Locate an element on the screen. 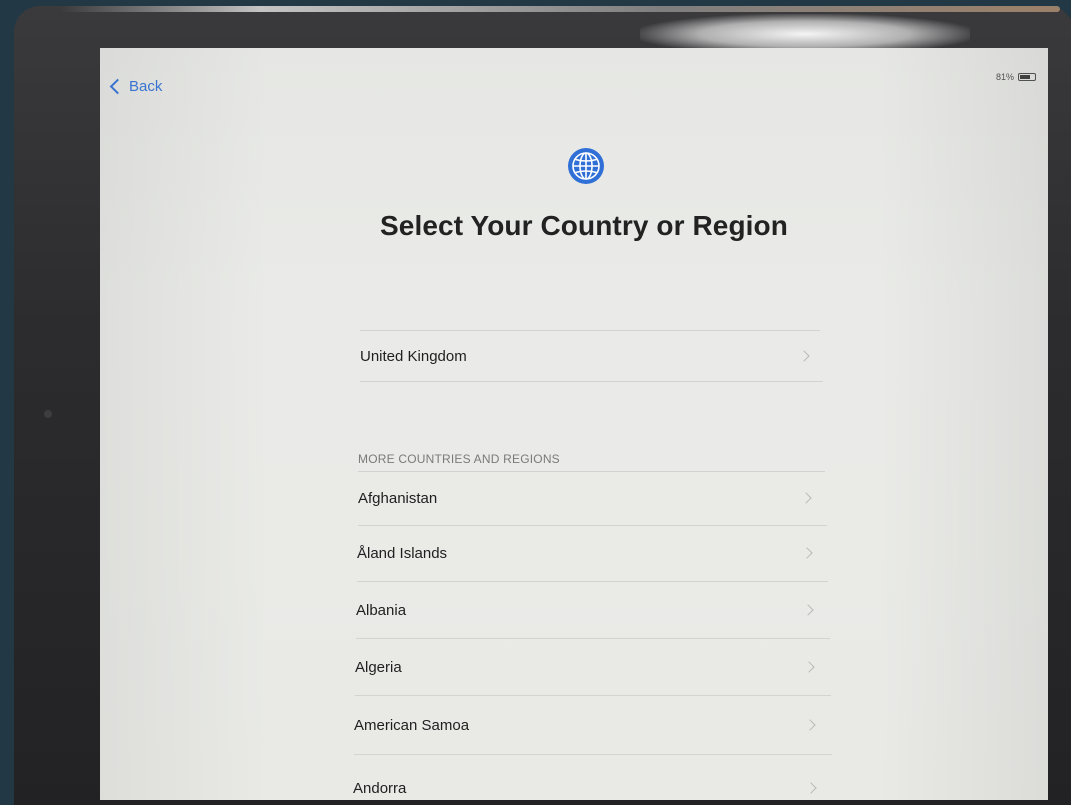 This screenshot has height=805, width=1071. status-bar: 81% is located at coordinates (1016, 77).